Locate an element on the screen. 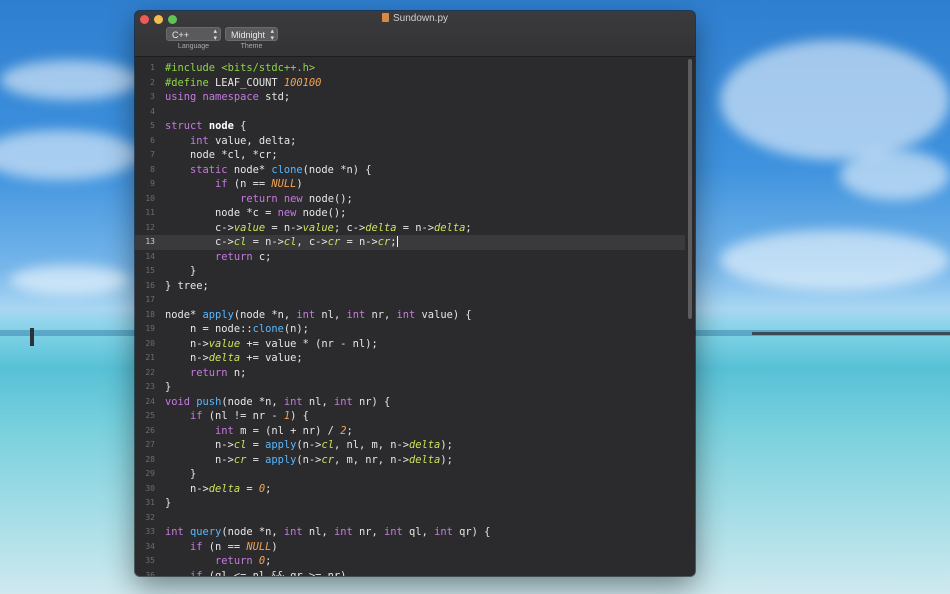 The height and width of the screenshot is (594, 950). line-number: 16 is located at coordinates (150, 285).